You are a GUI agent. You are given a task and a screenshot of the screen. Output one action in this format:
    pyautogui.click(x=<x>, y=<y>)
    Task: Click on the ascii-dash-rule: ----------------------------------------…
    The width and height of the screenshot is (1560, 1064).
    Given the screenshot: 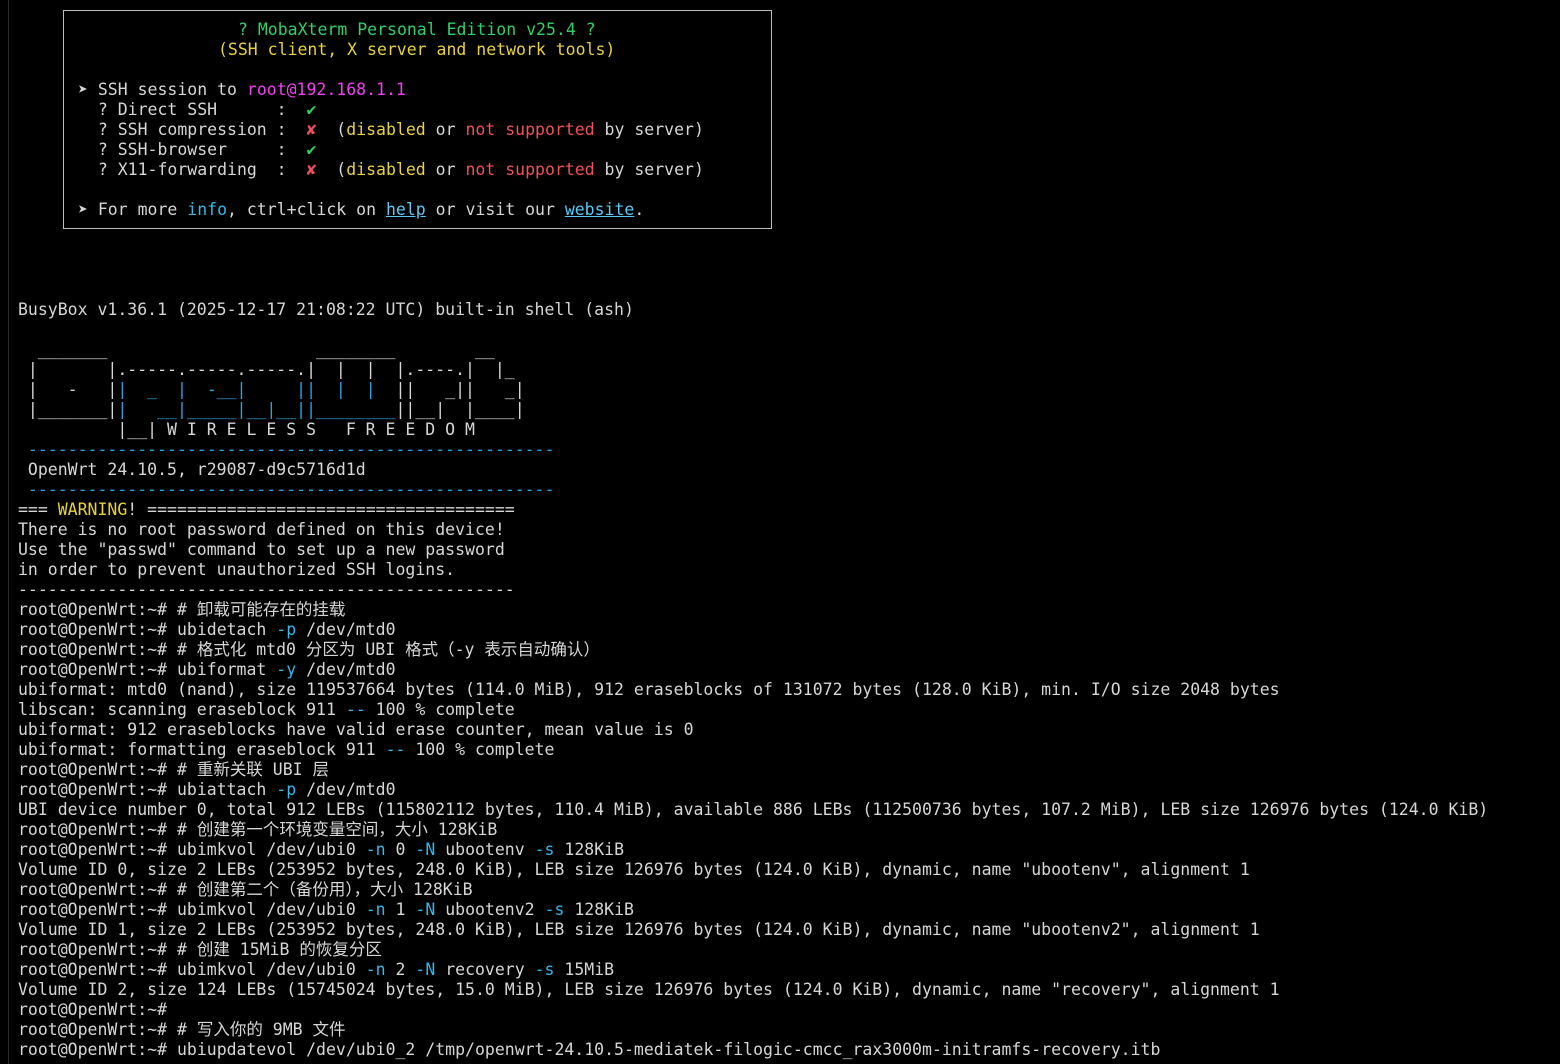 What is the action you would take?
    pyautogui.click(x=286, y=489)
    